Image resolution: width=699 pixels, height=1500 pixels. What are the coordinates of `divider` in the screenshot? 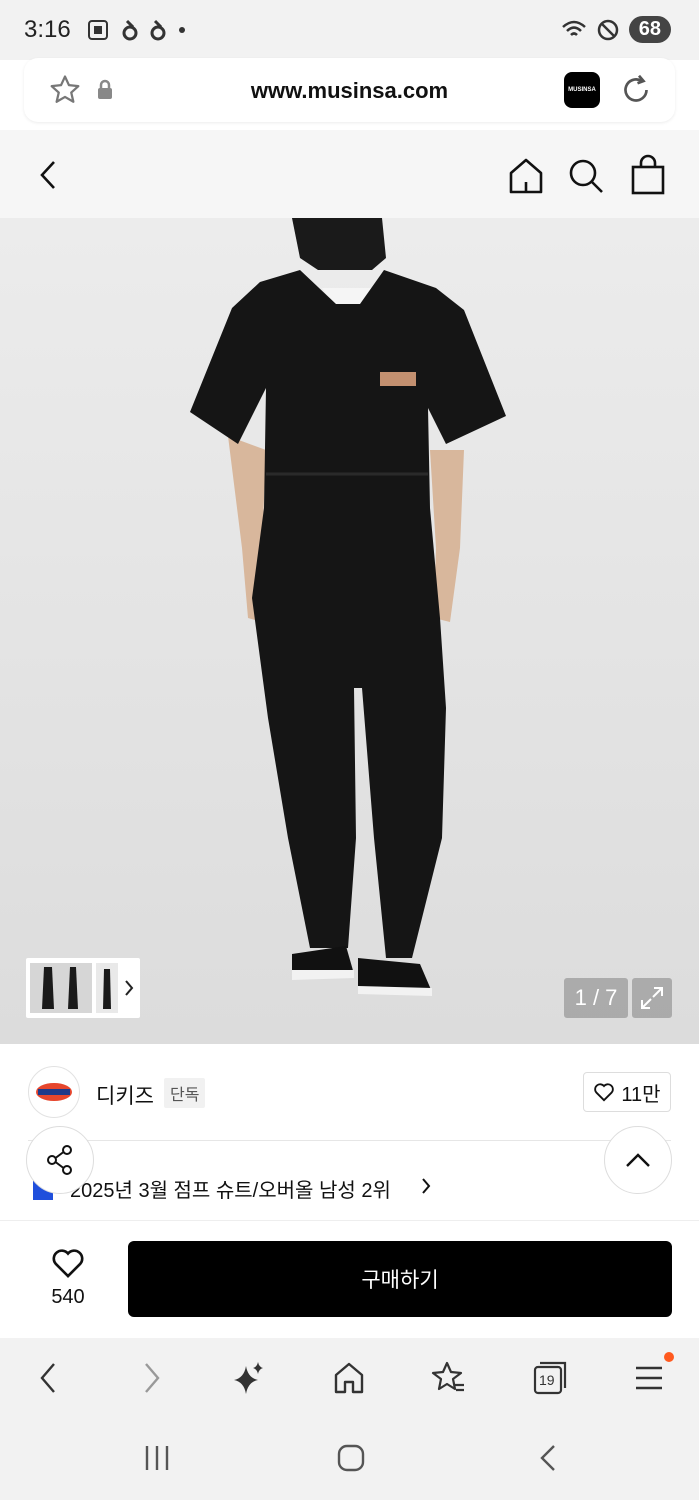 It's located at (349, 1140).